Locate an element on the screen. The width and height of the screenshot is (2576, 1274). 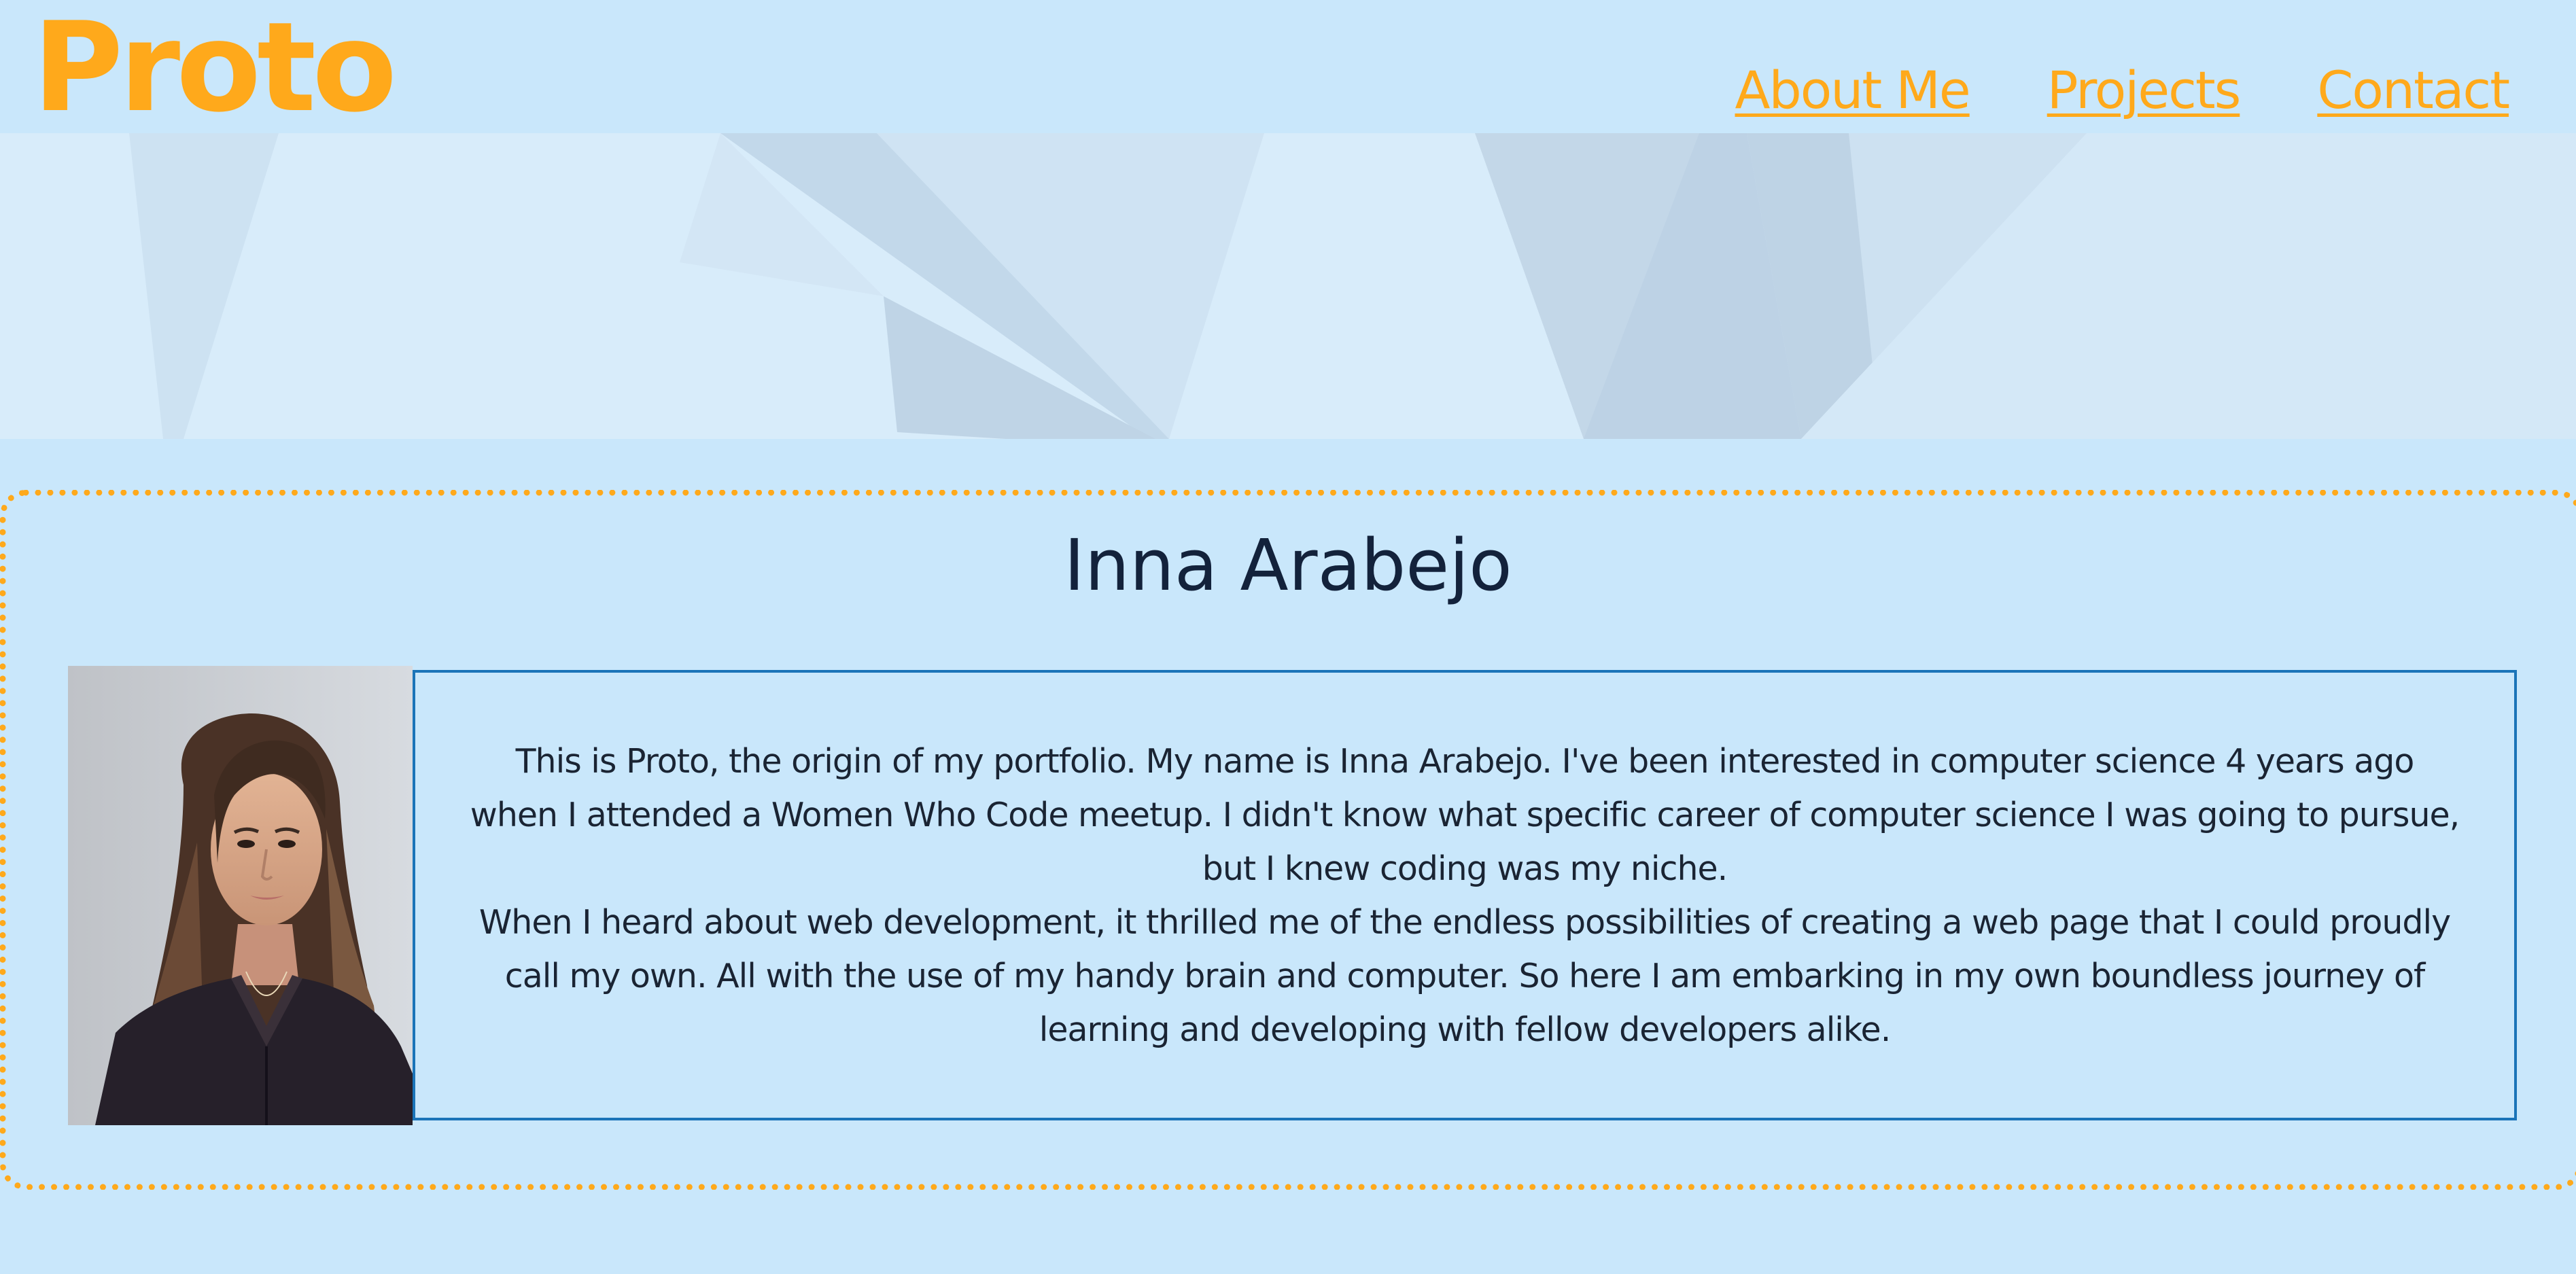
nav-link-contact: Contact is located at coordinates (2413, 90).